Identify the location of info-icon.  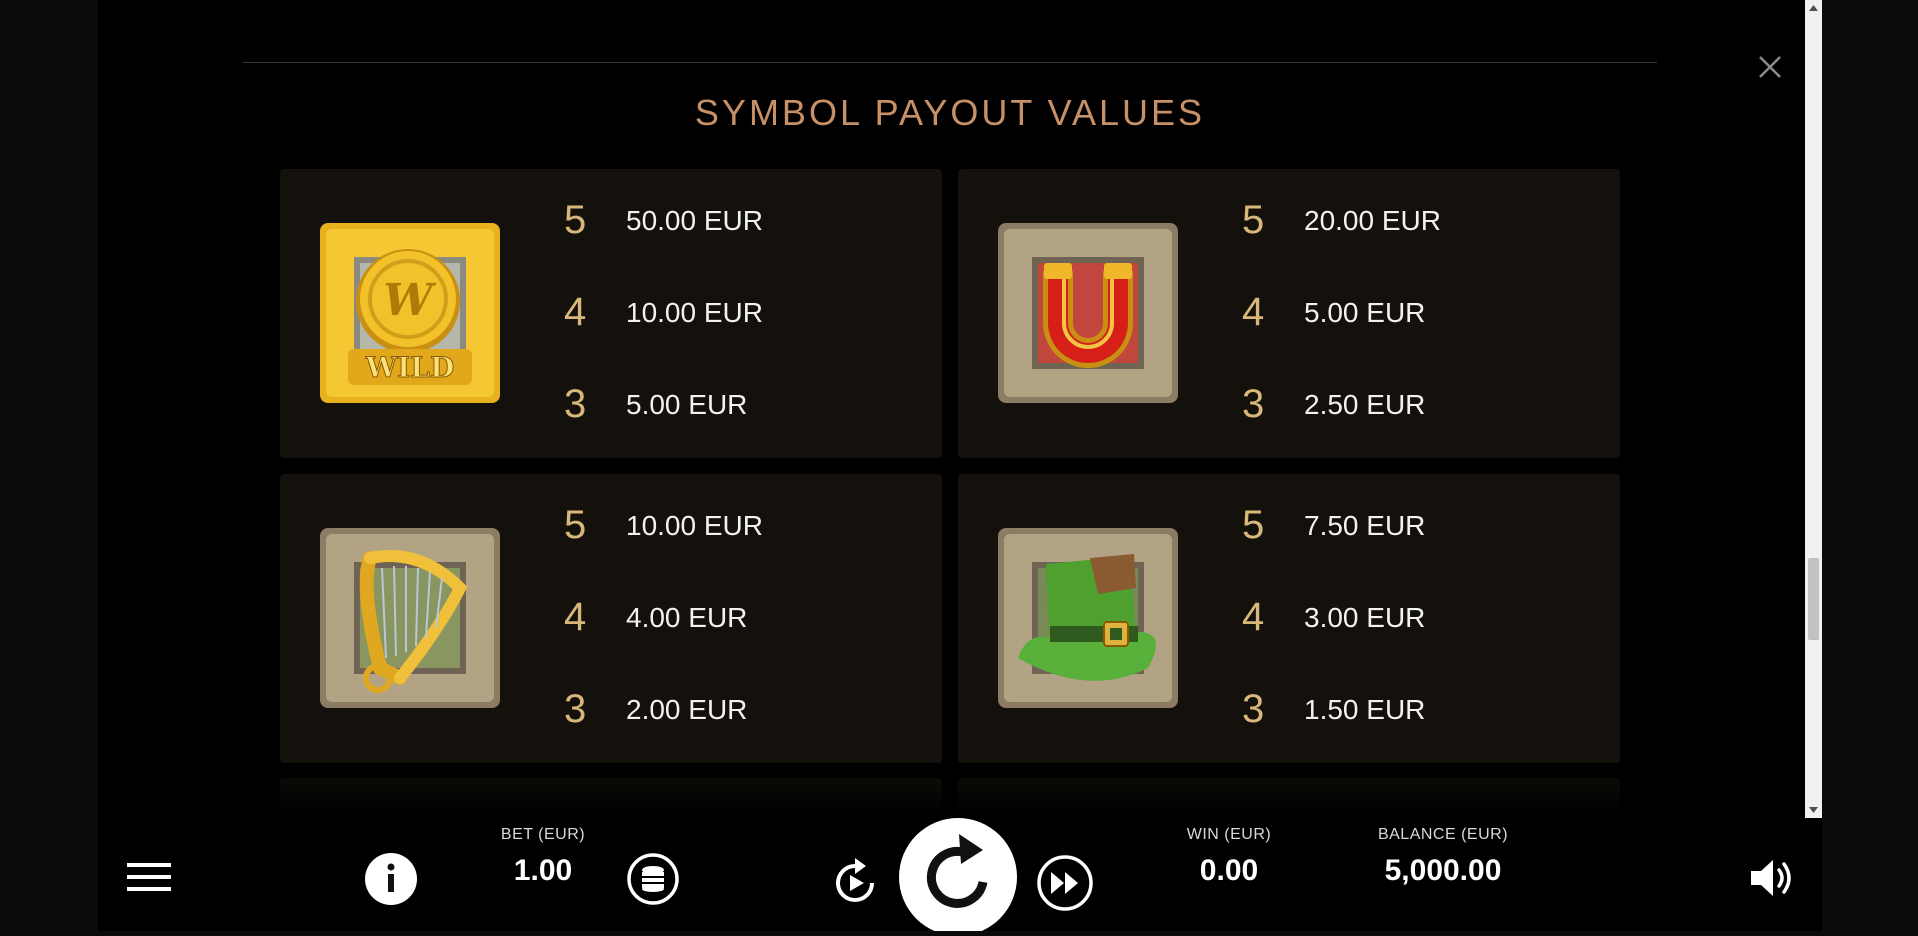
(391, 879).